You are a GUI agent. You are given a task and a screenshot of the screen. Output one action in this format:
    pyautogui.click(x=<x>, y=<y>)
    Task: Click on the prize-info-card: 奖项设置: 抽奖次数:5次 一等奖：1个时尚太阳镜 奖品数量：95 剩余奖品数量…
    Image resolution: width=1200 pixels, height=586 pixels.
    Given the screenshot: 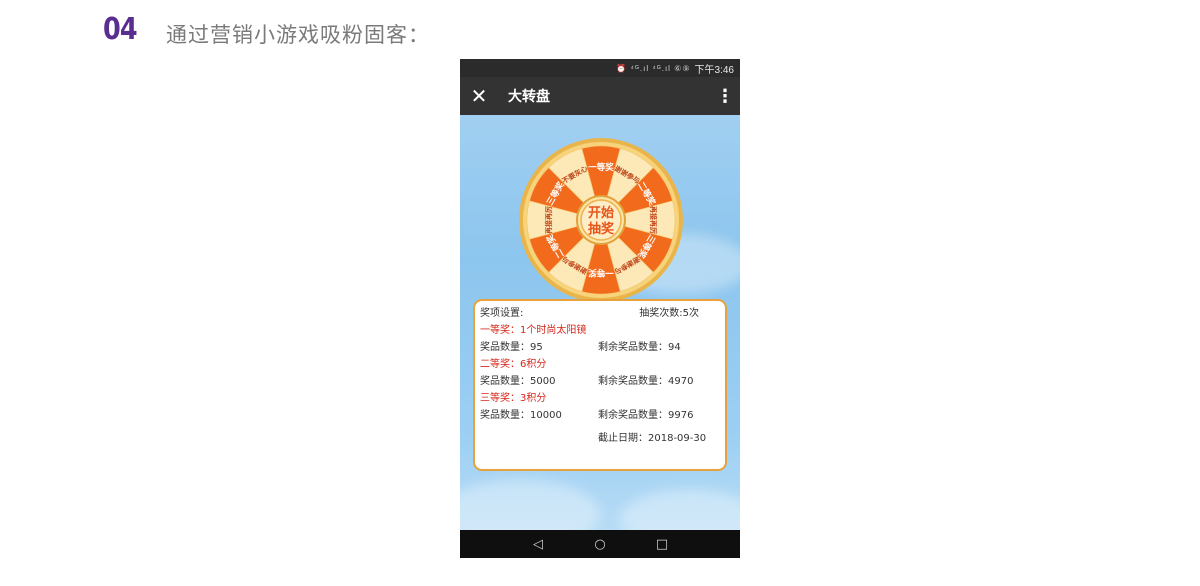 What is the action you would take?
    pyautogui.click(x=600, y=385)
    